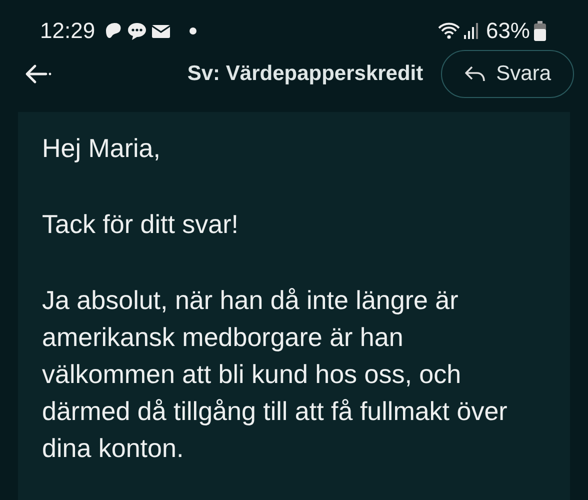 The height and width of the screenshot is (500, 588). Describe the element at coordinates (540, 31) in the screenshot. I see `battery-icon` at that location.